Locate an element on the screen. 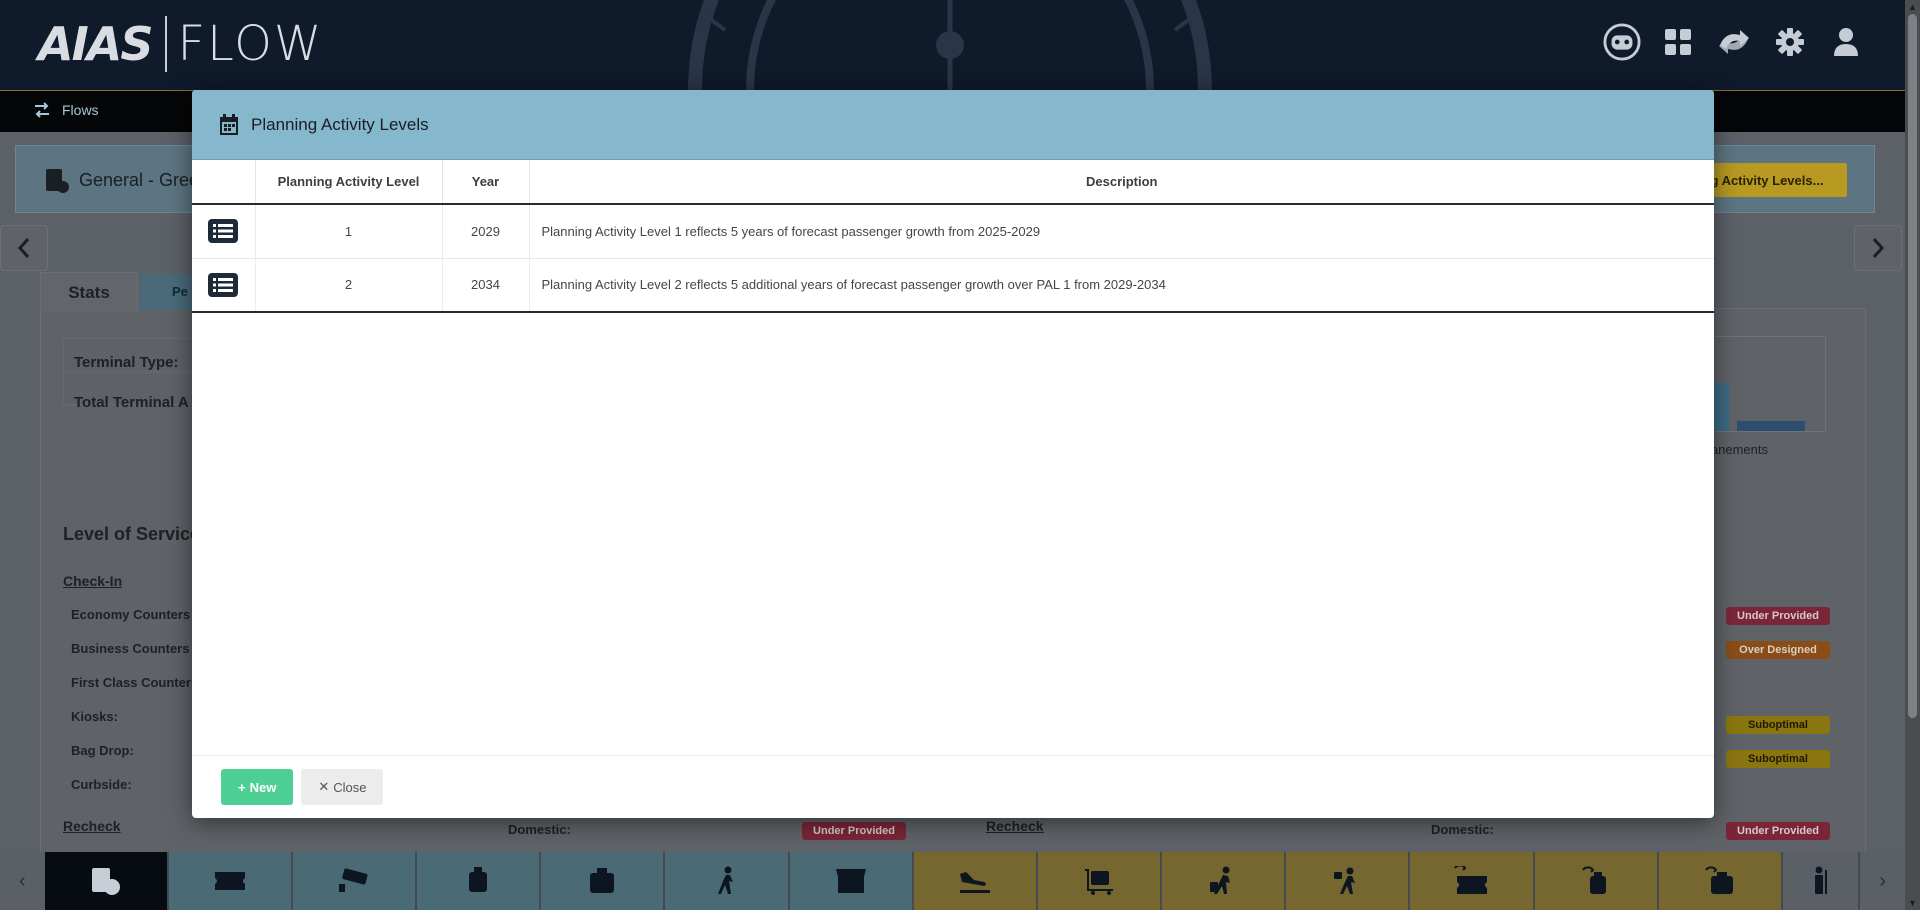  document-info-icon is located at coordinates (57, 181).